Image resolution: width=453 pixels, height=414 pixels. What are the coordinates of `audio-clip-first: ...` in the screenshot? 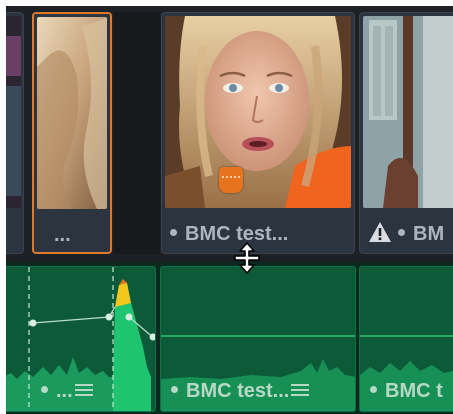 It's located at (81, 339).